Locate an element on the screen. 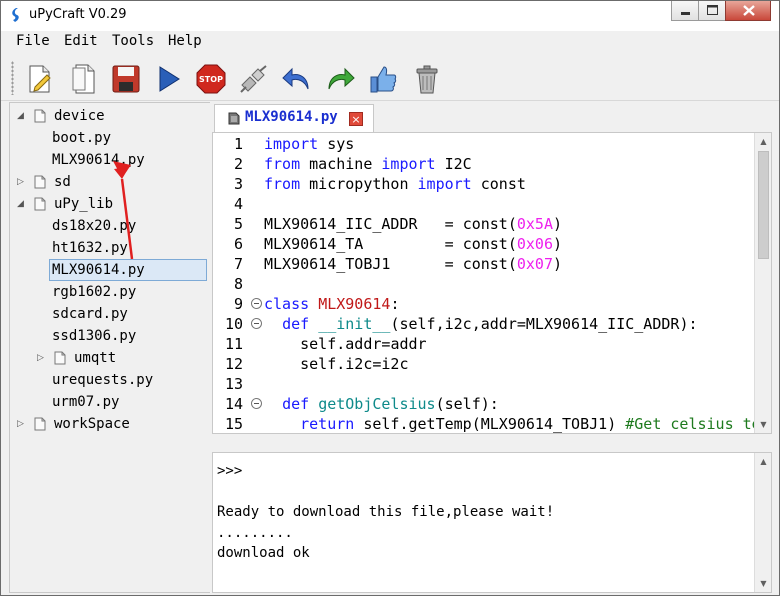 This screenshot has height=597, width=780. tree-file-item: urm07.py is located at coordinates (85, 402).